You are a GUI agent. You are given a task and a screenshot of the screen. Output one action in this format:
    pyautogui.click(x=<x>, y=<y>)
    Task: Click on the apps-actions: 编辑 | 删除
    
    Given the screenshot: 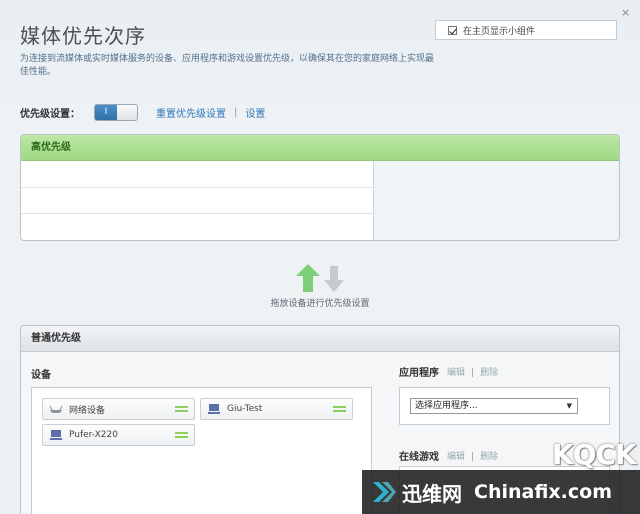 What is the action you would take?
    pyautogui.click(x=472, y=371)
    